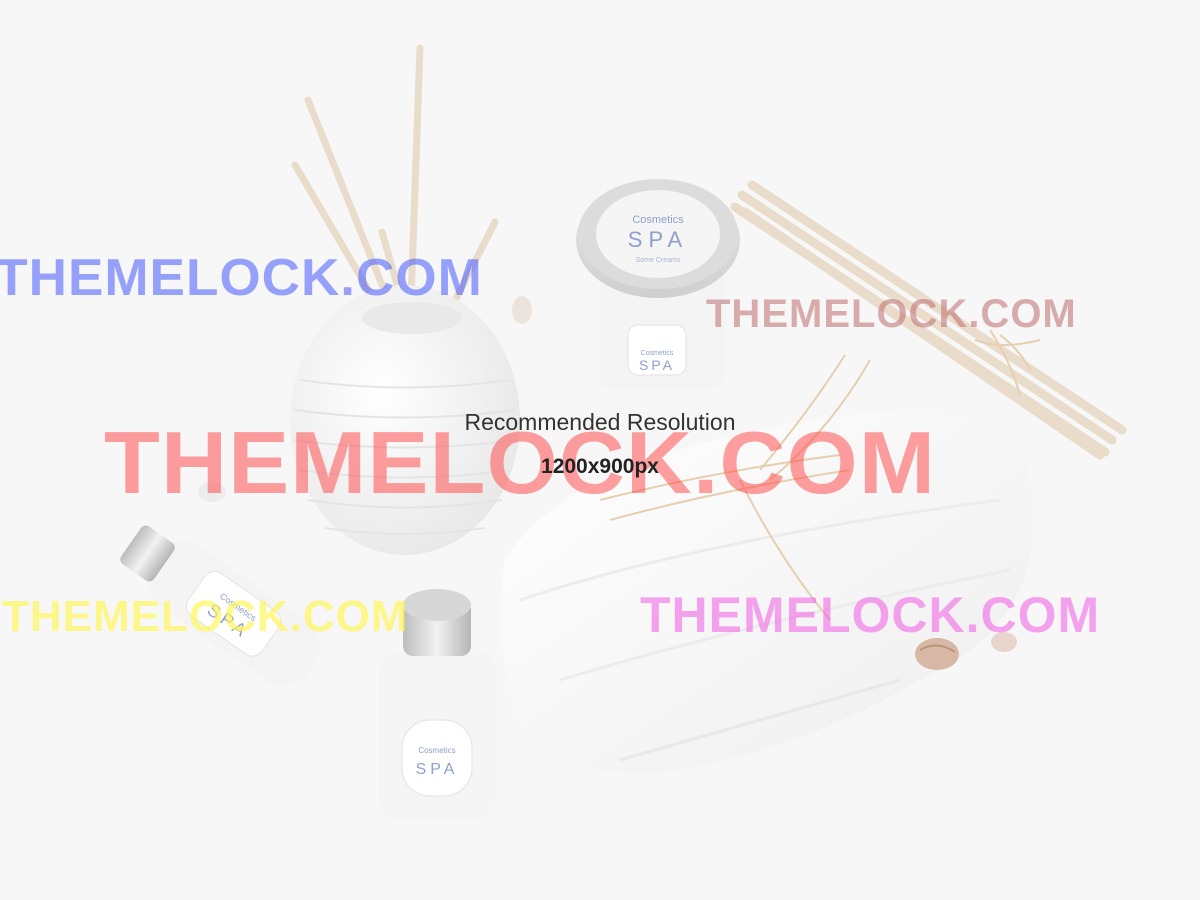 This screenshot has width=1200, height=900. Describe the element at coordinates (658, 220) in the screenshot. I see `jar-brand-text: Cosmetics` at that location.